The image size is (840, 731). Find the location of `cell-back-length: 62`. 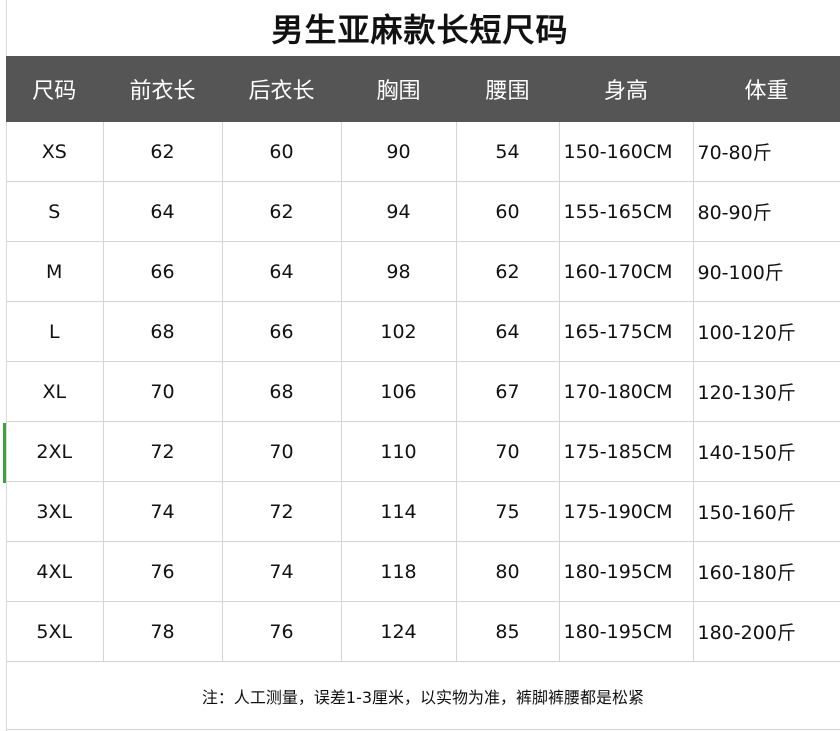

cell-back-length: 62 is located at coordinates (282, 211).